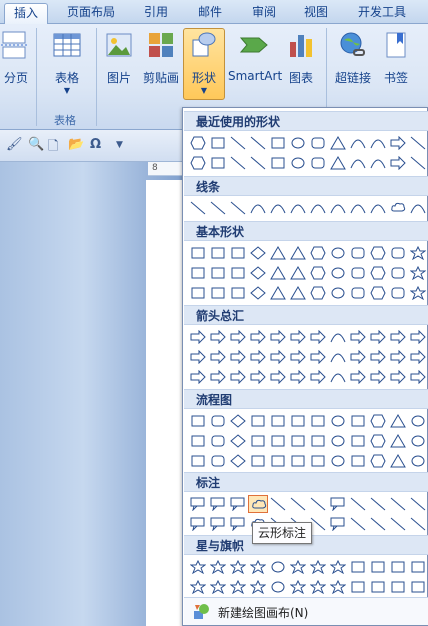 Image resolution: width=428 pixels, height=626 pixels. Describe the element at coordinates (95, 144) in the screenshot. I see `symbol-omega-icon: Ω` at that location.